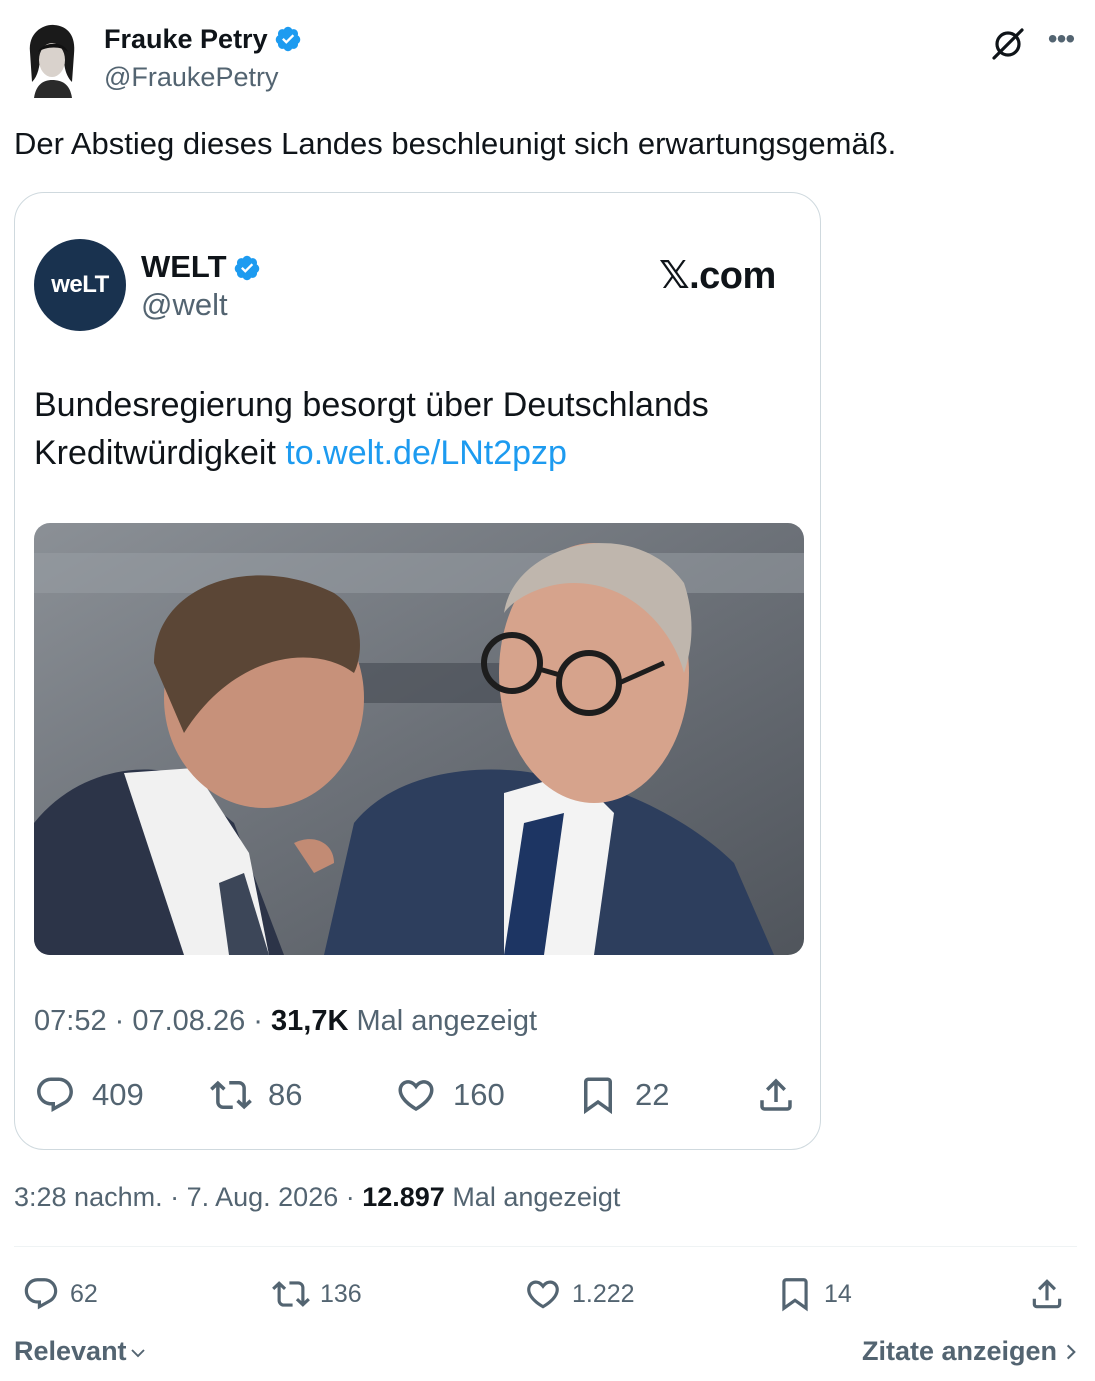 The width and height of the screenshot is (1095, 1381). Describe the element at coordinates (545, 1246) in the screenshot. I see `divider` at that location.